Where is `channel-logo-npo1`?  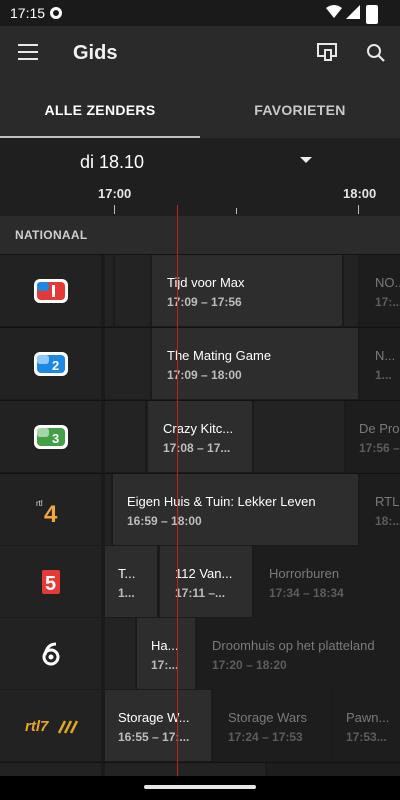
channel-logo-npo1 is located at coordinates (50, 290).